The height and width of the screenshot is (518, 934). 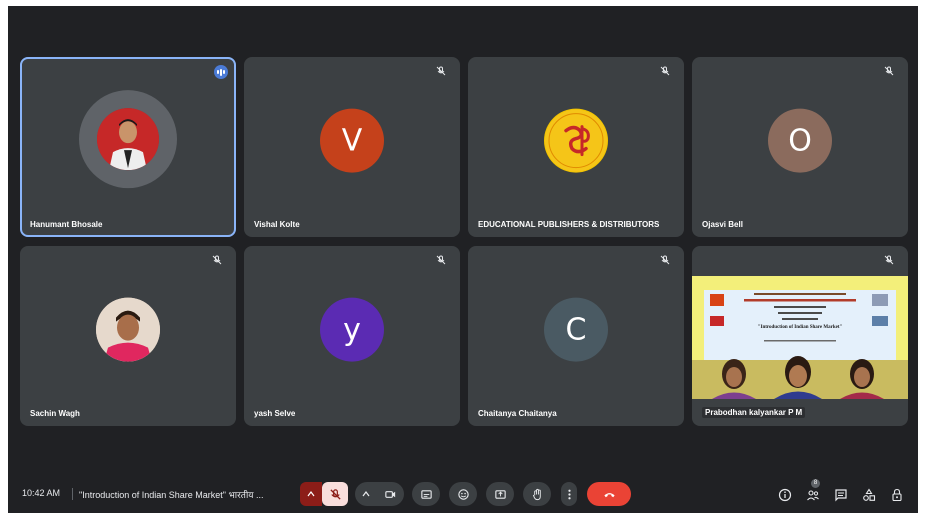 I want to click on avatar: V, so click(x=352, y=140).